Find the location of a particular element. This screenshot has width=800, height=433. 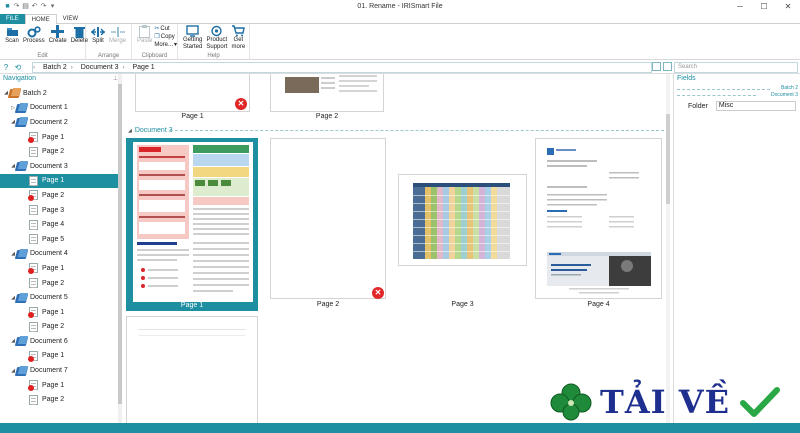

navigation-title: Navigation ⊥ is located at coordinates (60, 78).